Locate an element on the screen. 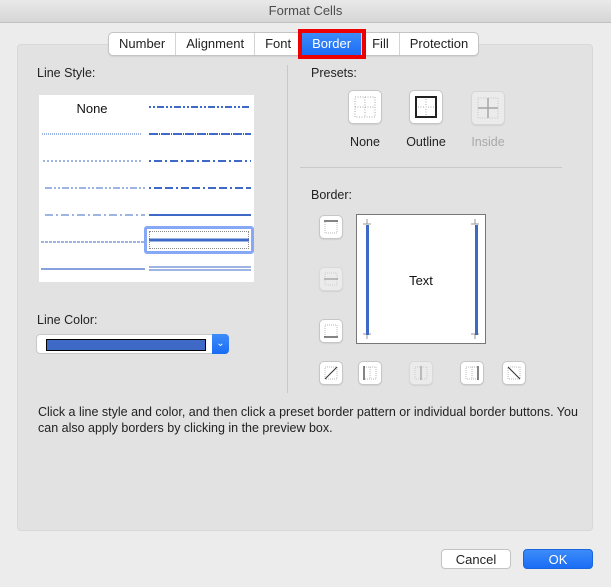  line-style-double is located at coordinates (200, 269).